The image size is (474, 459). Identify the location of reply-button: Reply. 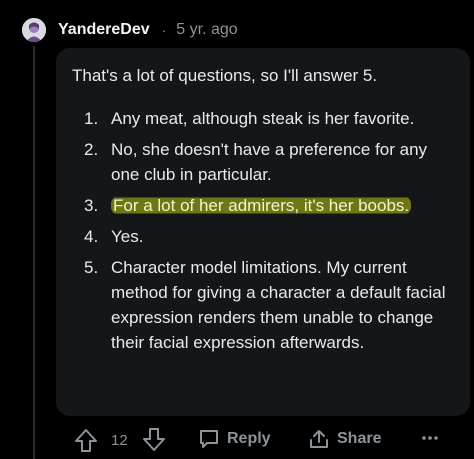
(234, 439).